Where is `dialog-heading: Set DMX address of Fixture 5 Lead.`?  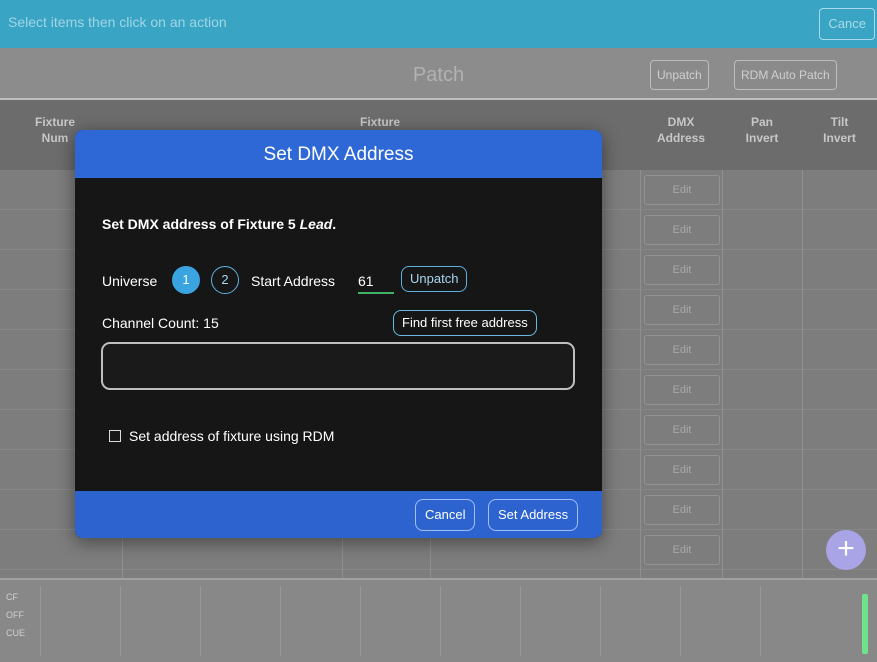 dialog-heading: Set DMX address of Fixture 5 Lead. is located at coordinates (219, 224).